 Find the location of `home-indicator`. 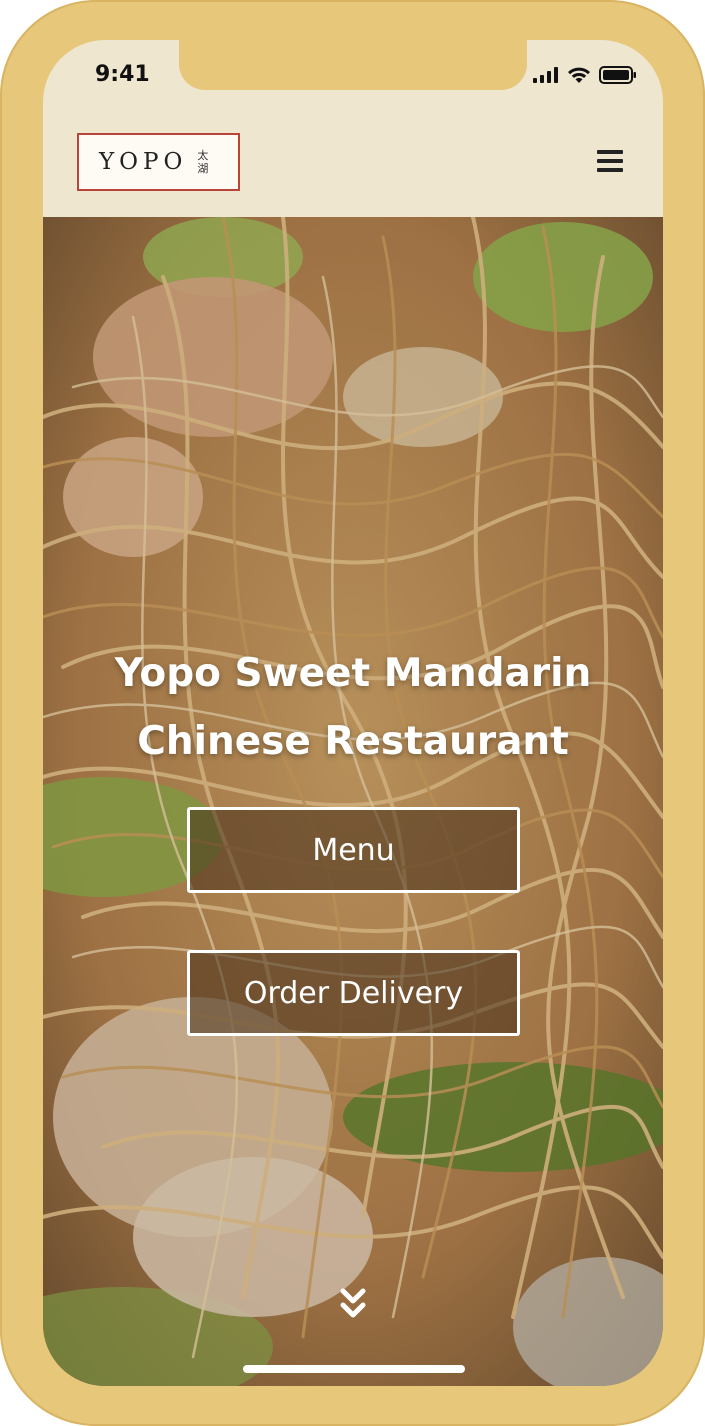

home-indicator is located at coordinates (354, 1369).